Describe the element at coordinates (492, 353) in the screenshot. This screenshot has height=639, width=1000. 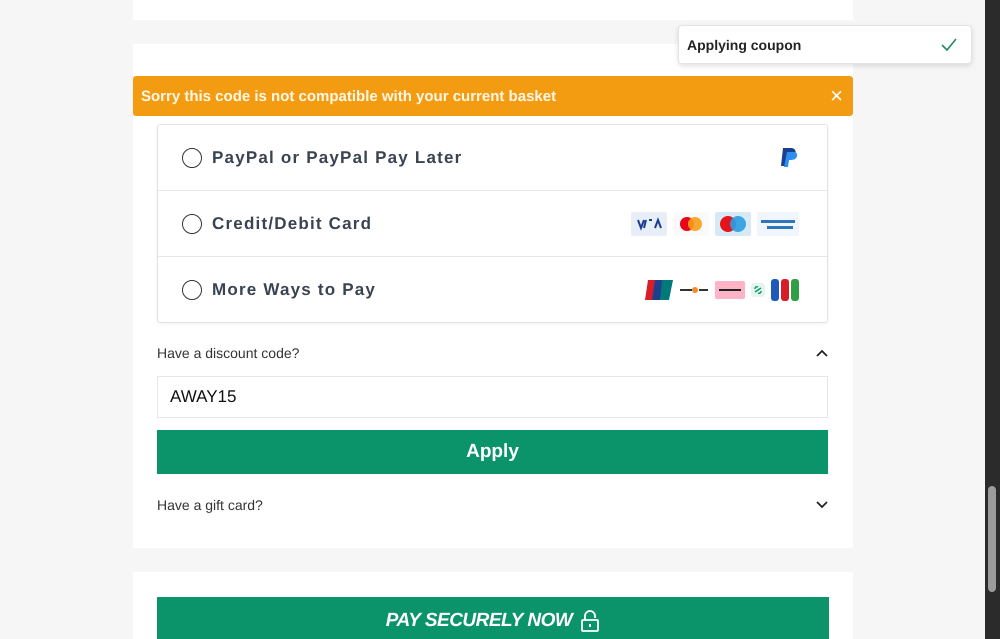
I see `discount-toggle: Have a discount code?` at that location.